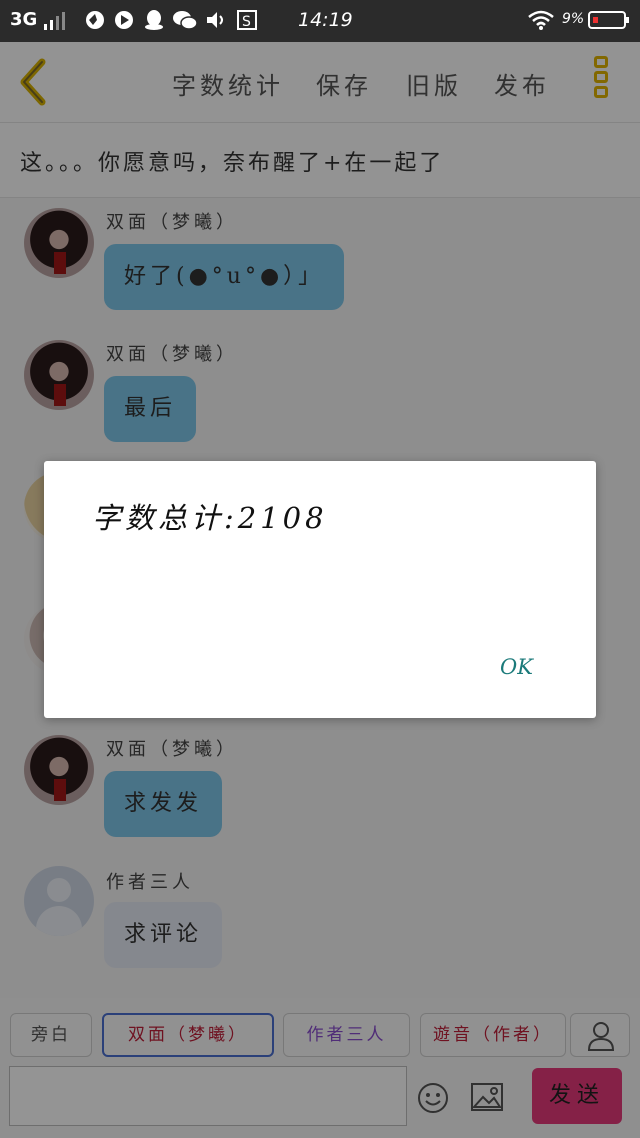 The height and width of the screenshot is (1138, 640). I want to click on browser-icon, so click(95, 20).